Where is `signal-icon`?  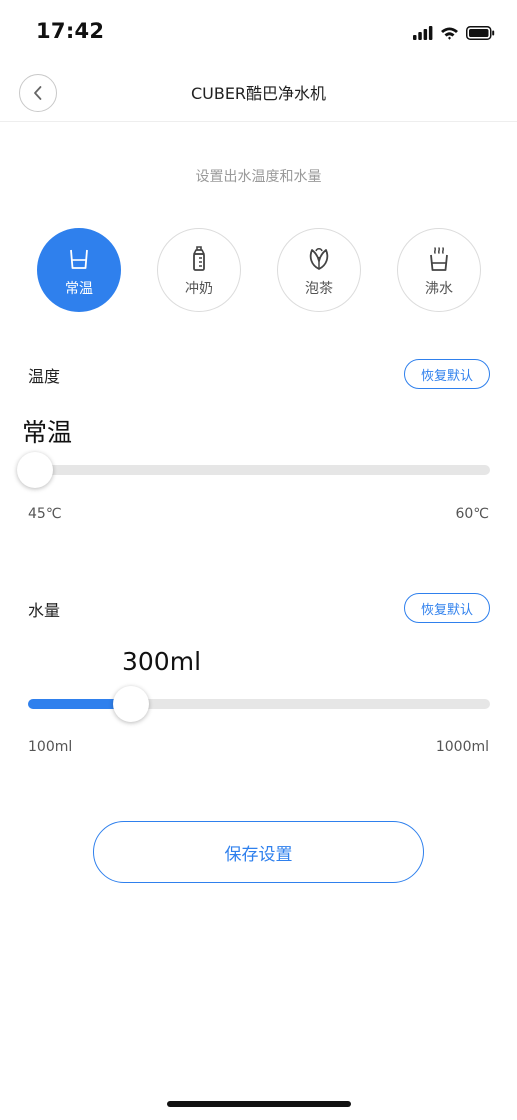
signal-icon is located at coordinates (423, 33).